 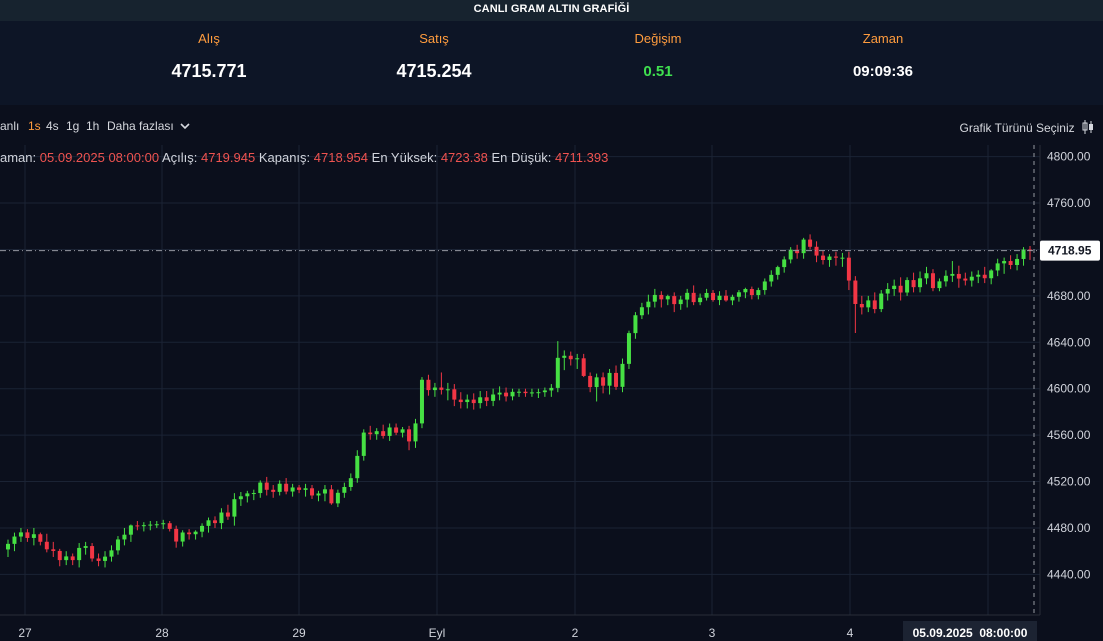 I want to click on quote-satis: Satış 4715.254, so click(x=434, y=51).